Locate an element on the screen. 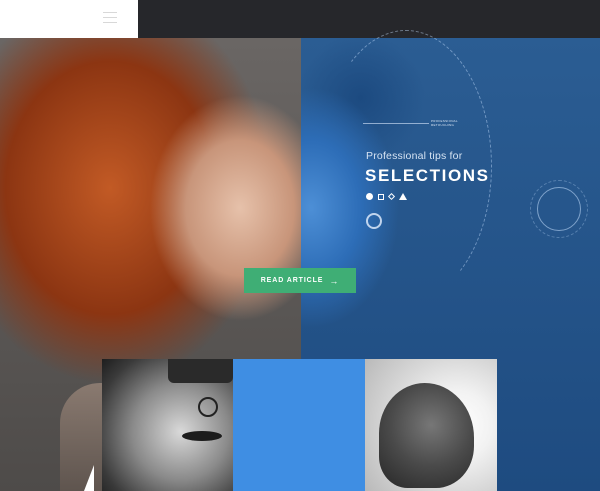 This screenshot has height=491, width=600. hero-headline: SELECTIONS is located at coordinates (427, 175).